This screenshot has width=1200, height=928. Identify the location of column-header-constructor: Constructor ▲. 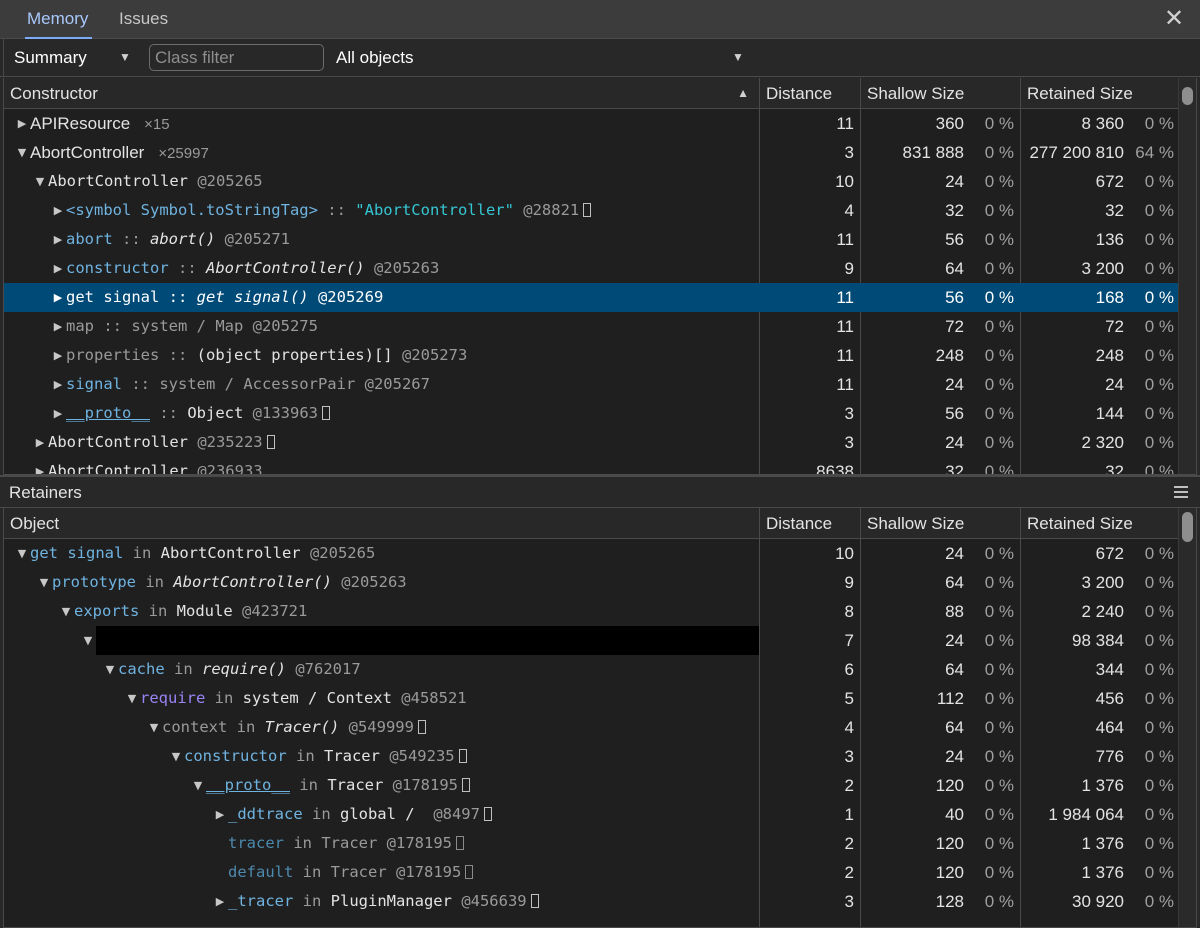
(381, 93).